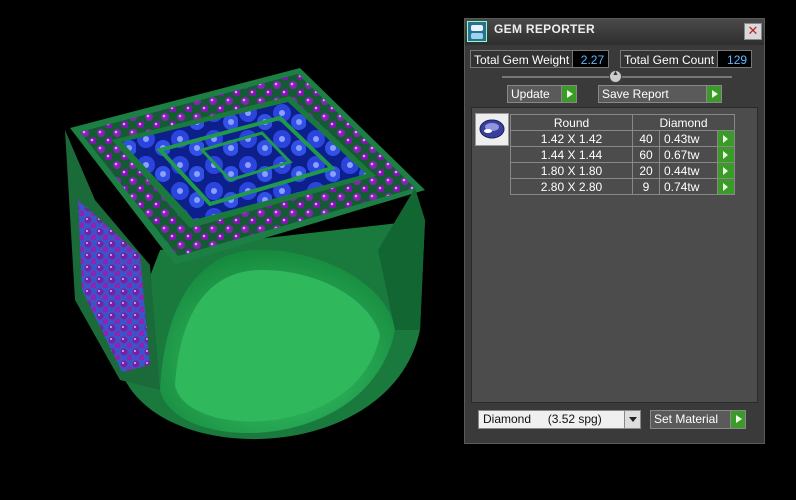 Image resolution: width=796 pixels, height=500 pixels. What do you see at coordinates (492, 129) in the screenshot?
I see `round-gem-thumbnail-icon` at bounding box center [492, 129].